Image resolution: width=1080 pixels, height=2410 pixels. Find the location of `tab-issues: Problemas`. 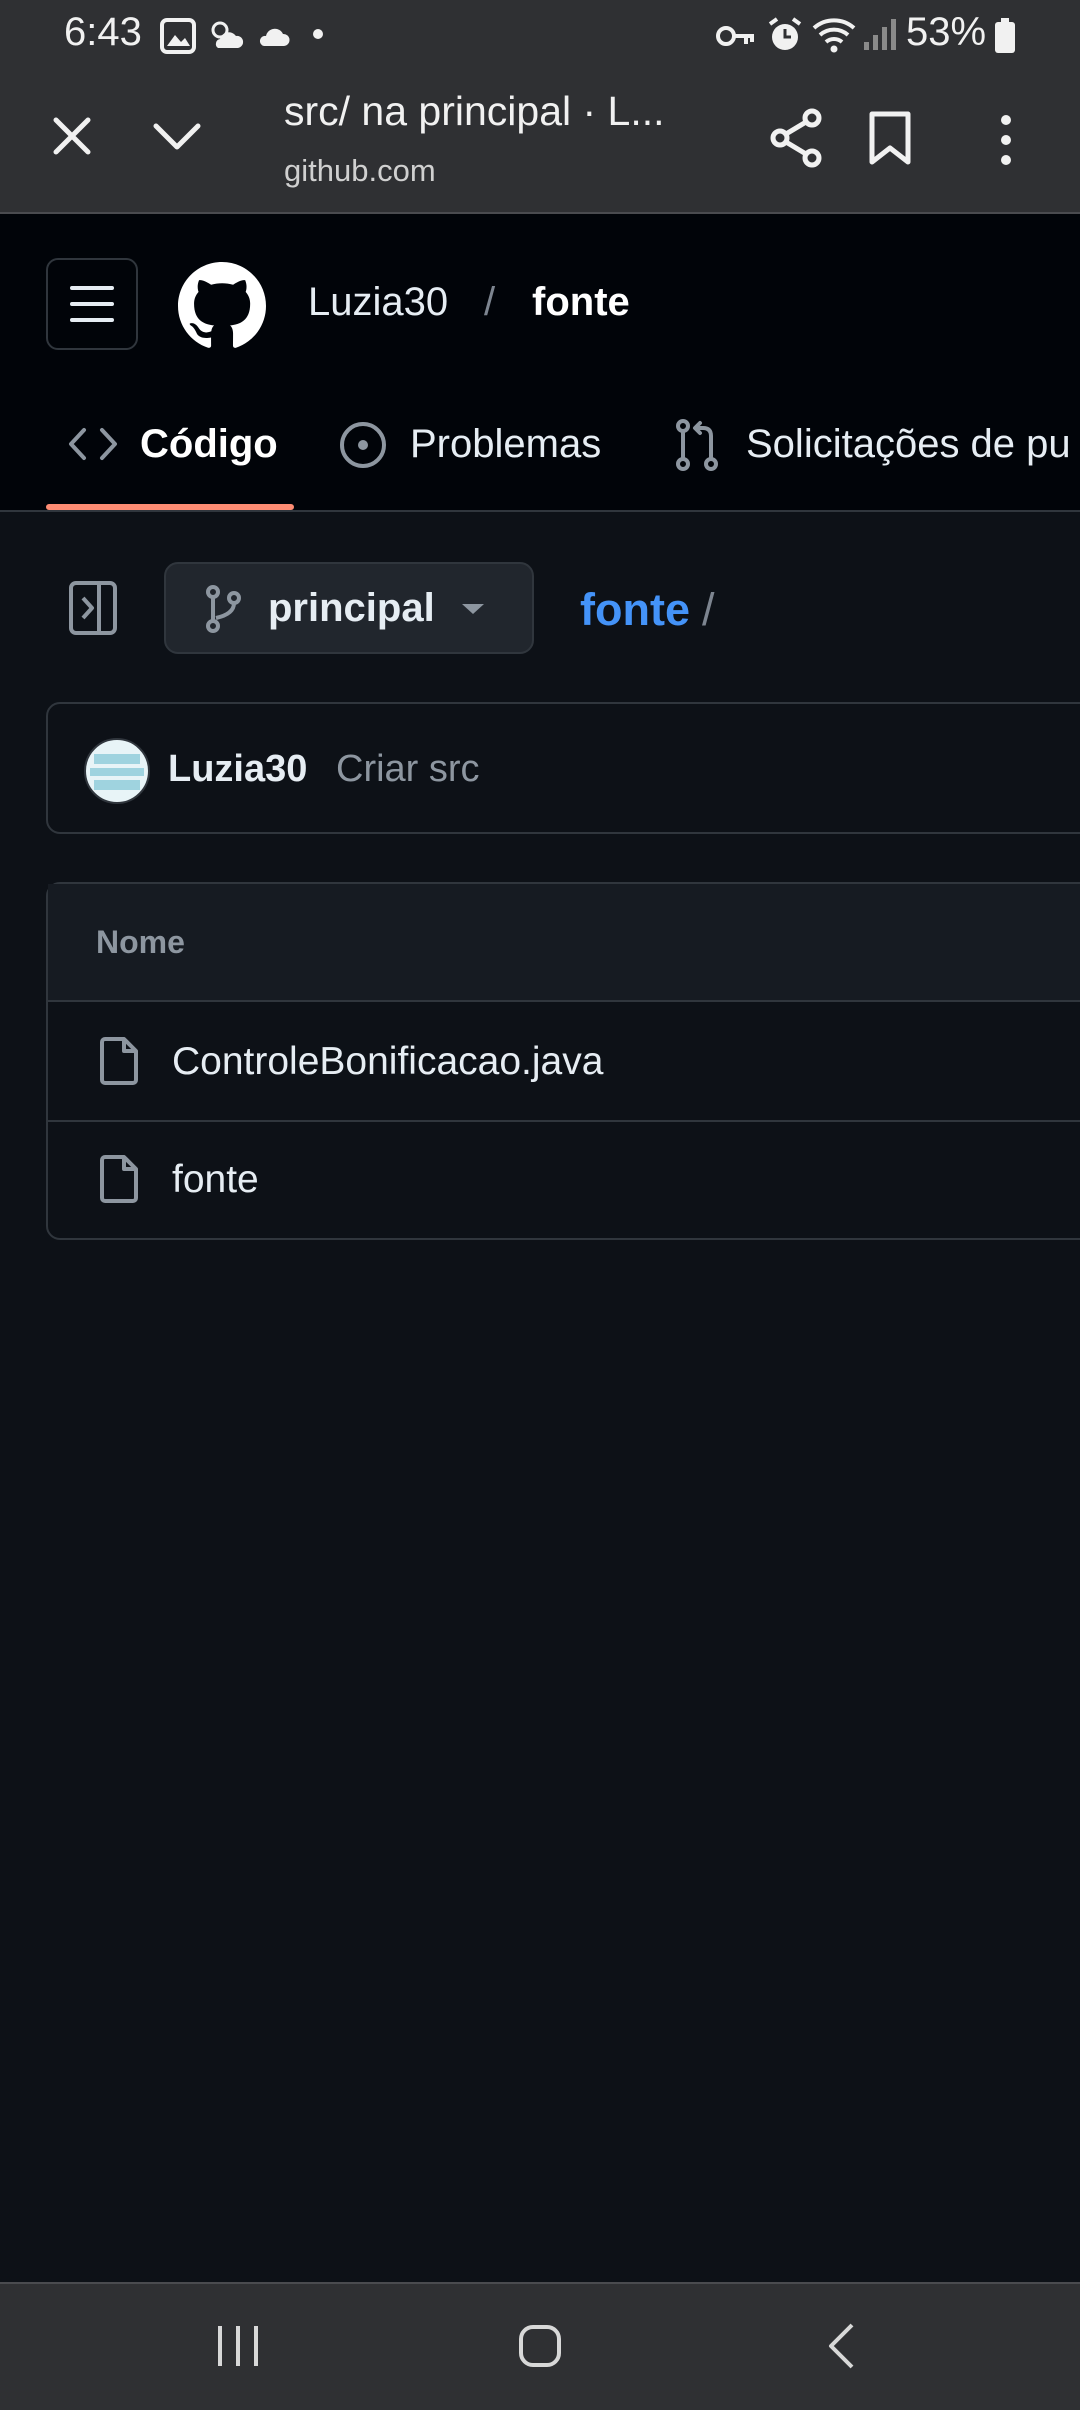

tab-issues: Problemas is located at coordinates (505, 444).